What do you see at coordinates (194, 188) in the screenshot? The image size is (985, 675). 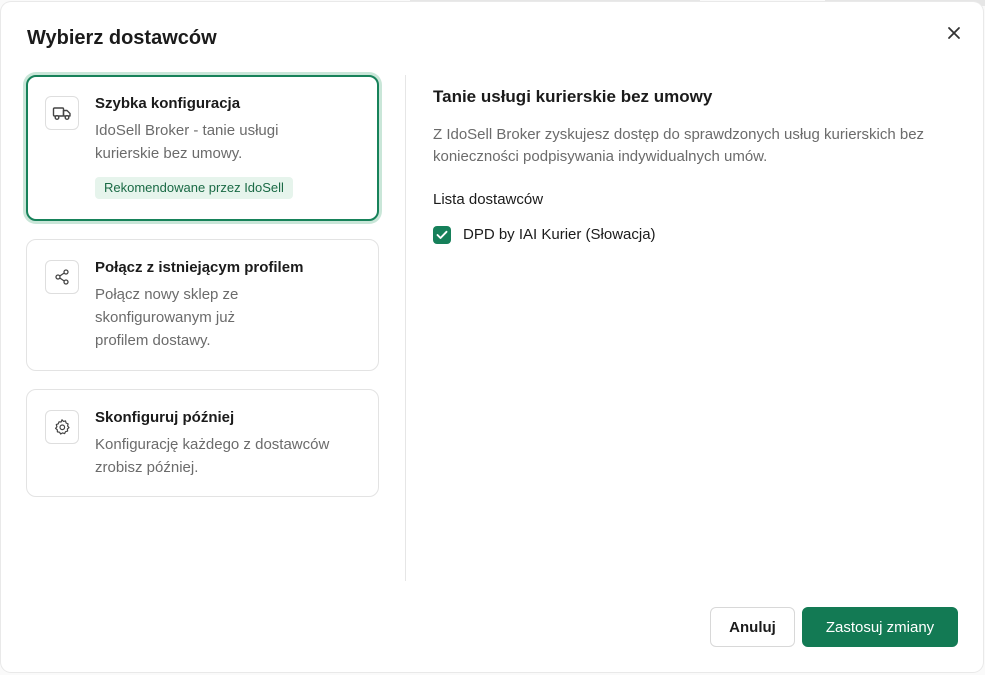 I see `recommended-badge: Rekomendowane przez IdoSell` at bounding box center [194, 188].